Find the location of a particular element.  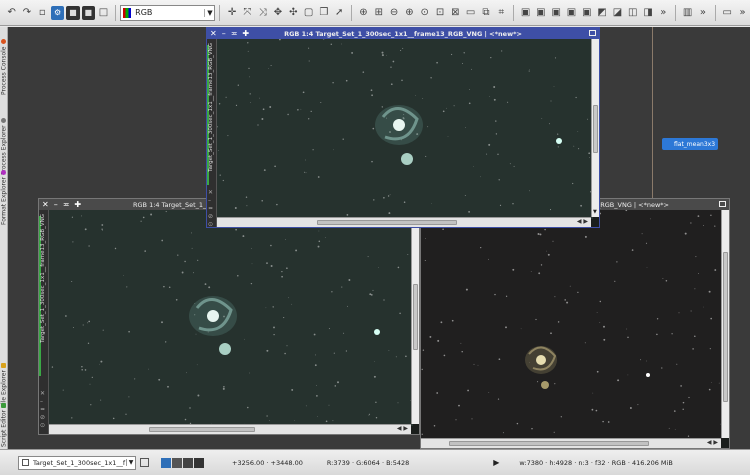

frame-icon: ▭ is located at coordinates (470, 13).